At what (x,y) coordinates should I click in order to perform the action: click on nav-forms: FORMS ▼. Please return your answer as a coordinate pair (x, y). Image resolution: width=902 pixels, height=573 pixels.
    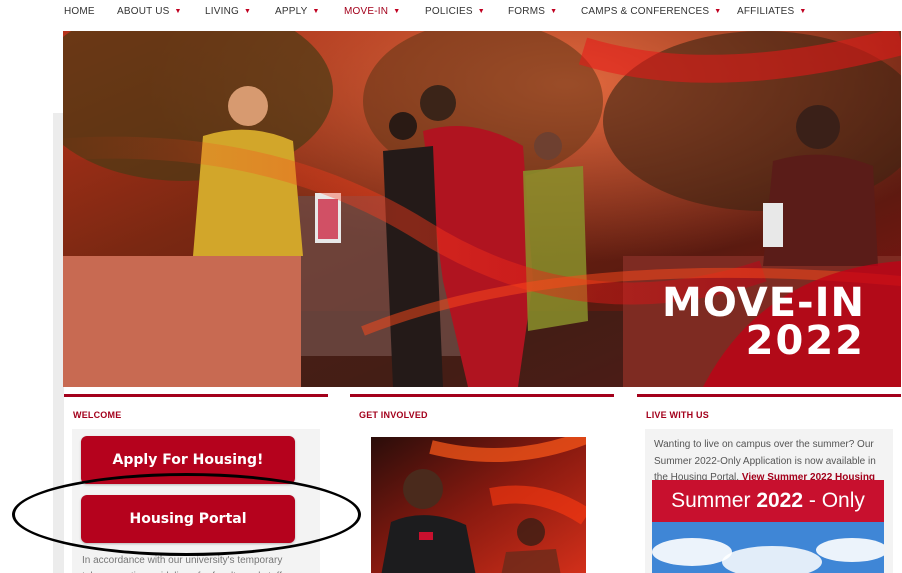
    Looking at the image, I should click on (532, 11).